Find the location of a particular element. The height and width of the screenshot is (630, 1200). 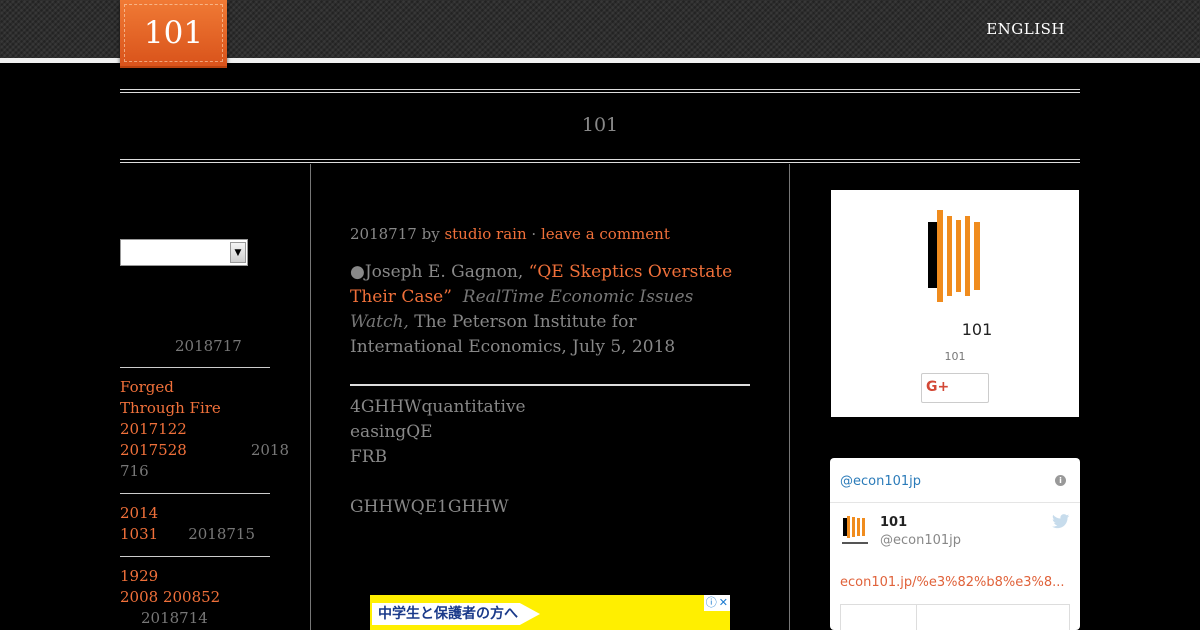

twitter-tweet-card is located at coordinates (955, 617).